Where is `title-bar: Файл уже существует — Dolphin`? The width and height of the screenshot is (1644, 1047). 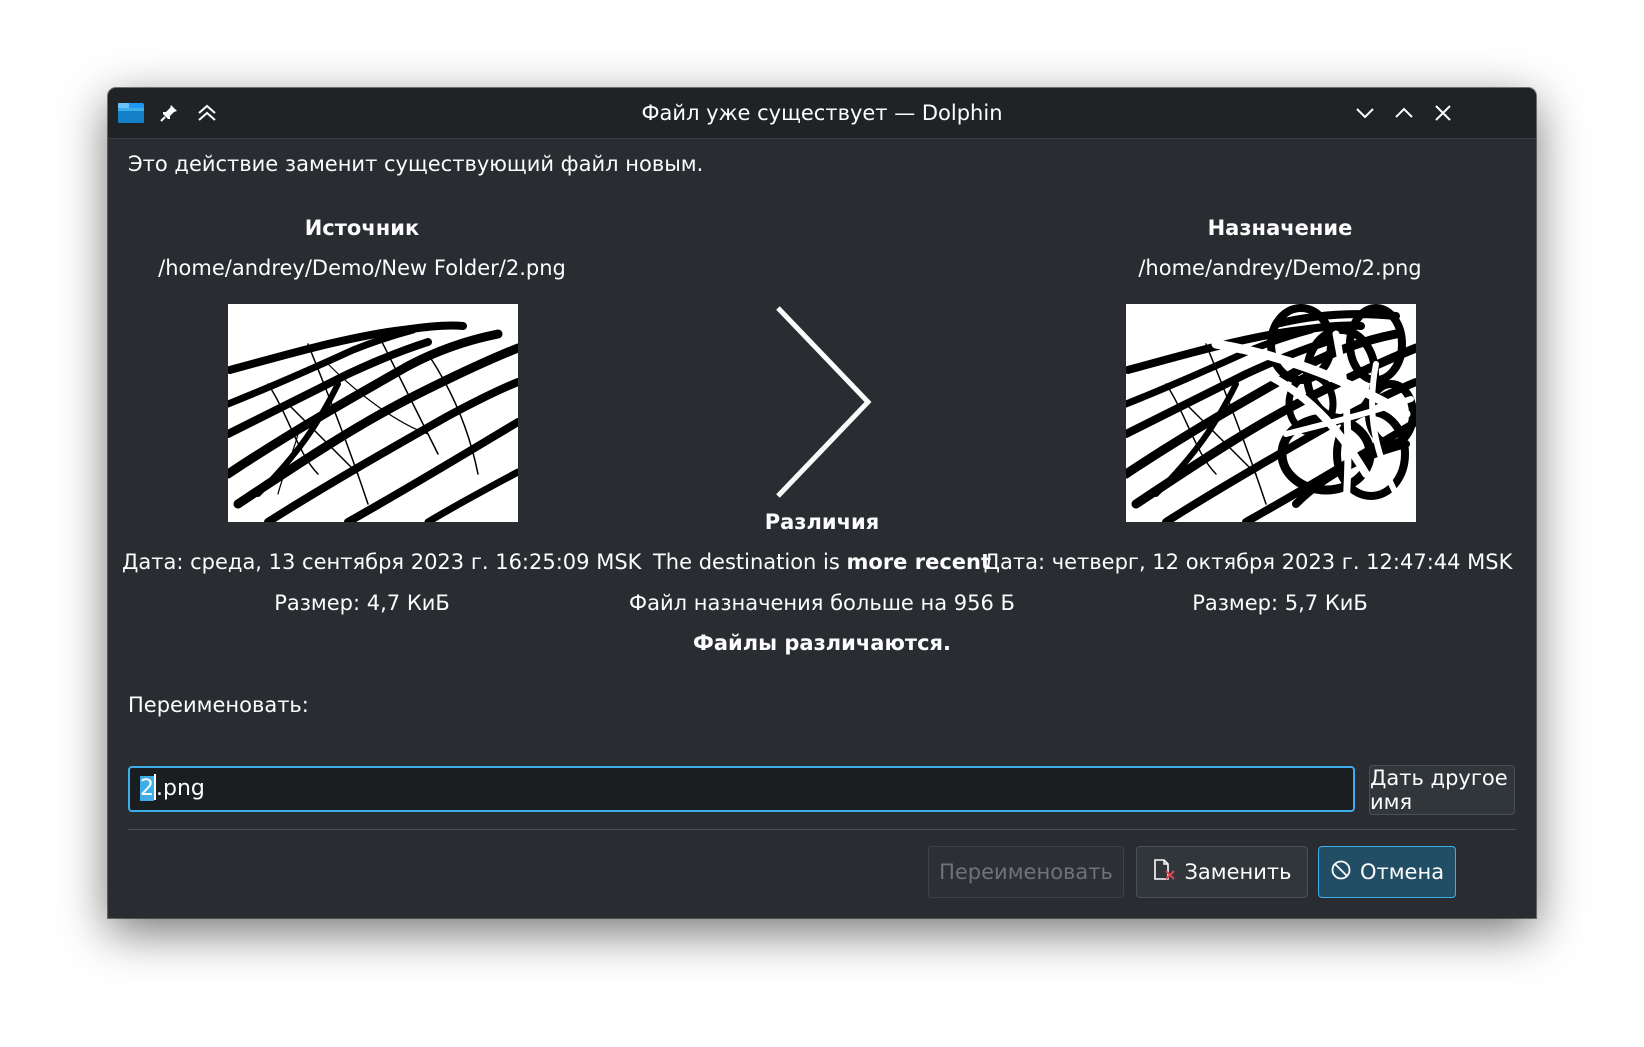 title-bar: Файл уже существует — Dolphin is located at coordinates (822, 113).